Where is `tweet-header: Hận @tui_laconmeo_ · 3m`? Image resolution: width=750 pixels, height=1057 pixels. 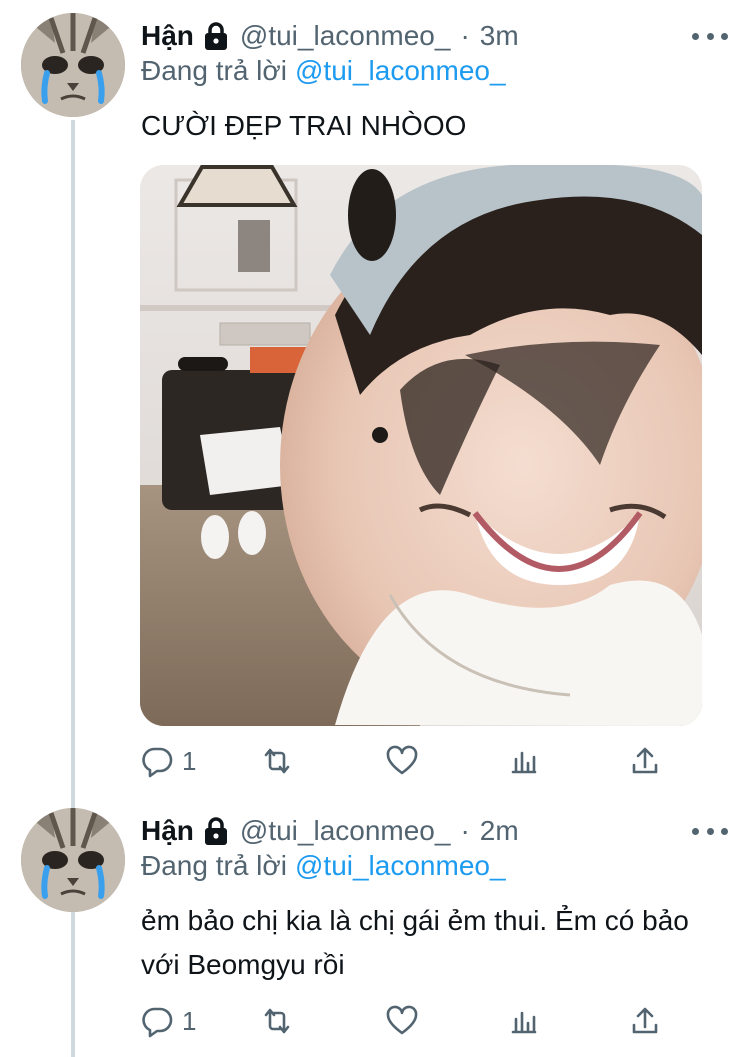
tweet-header: Hận @tui_laconmeo_ · 3m is located at coordinates (434, 36).